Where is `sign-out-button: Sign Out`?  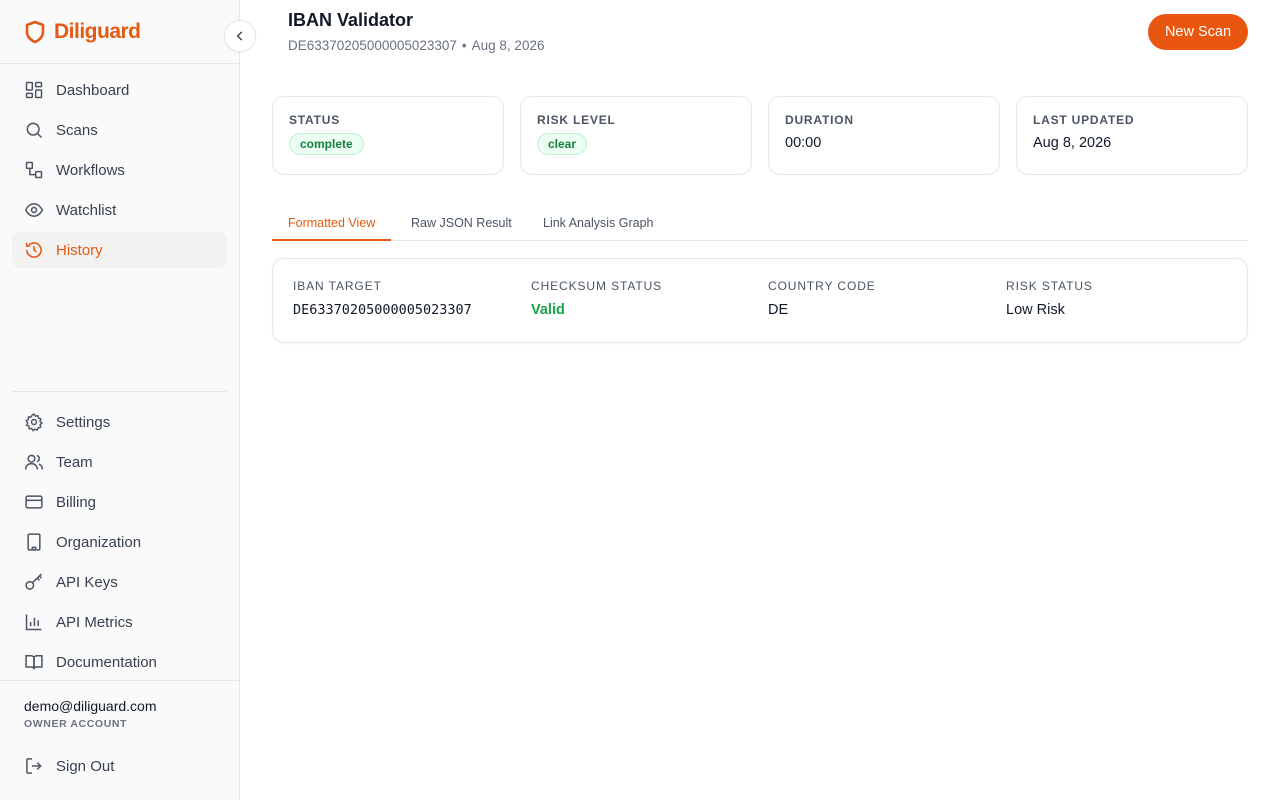 sign-out-button: Sign Out is located at coordinates (119, 766).